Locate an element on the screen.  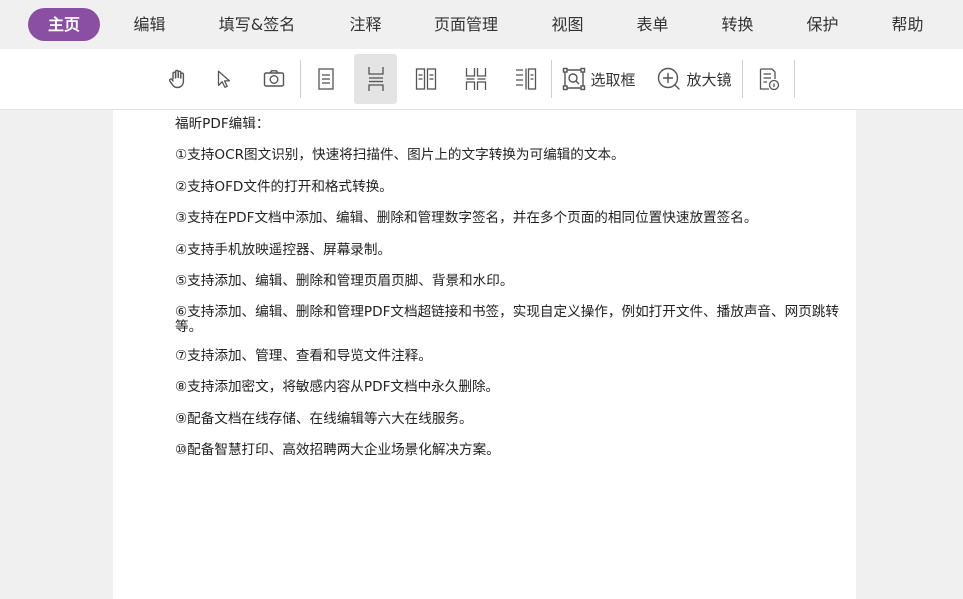
continuous-facing-icon is located at coordinates (476, 79).